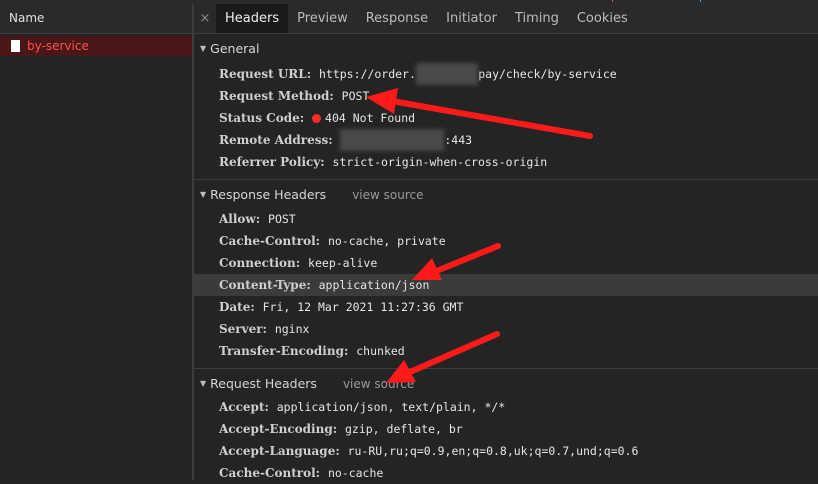  I want to click on referrer-policy-key: Referrer Policy:, so click(272, 162).